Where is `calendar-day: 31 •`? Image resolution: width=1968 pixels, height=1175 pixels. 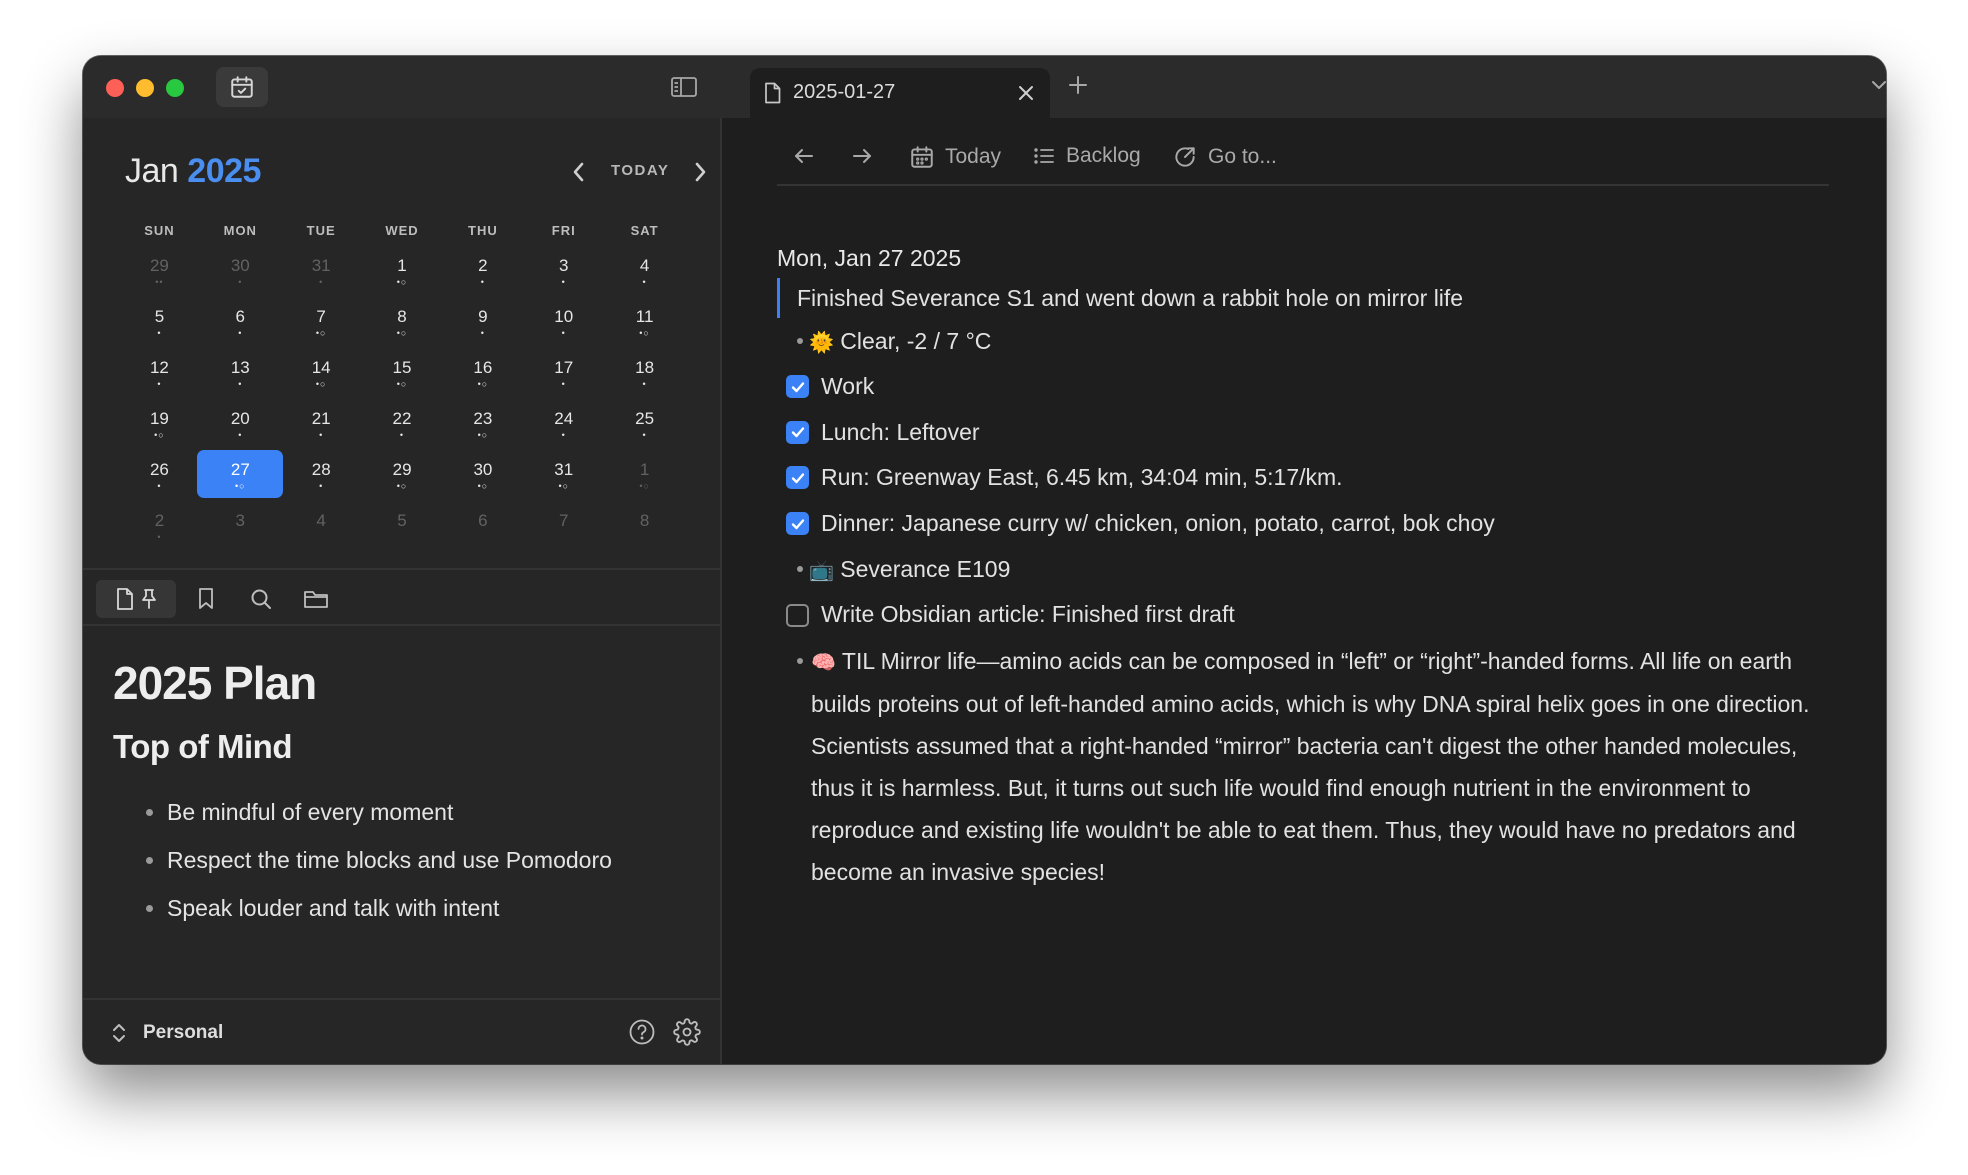
calendar-day: 31 • is located at coordinates (321, 270).